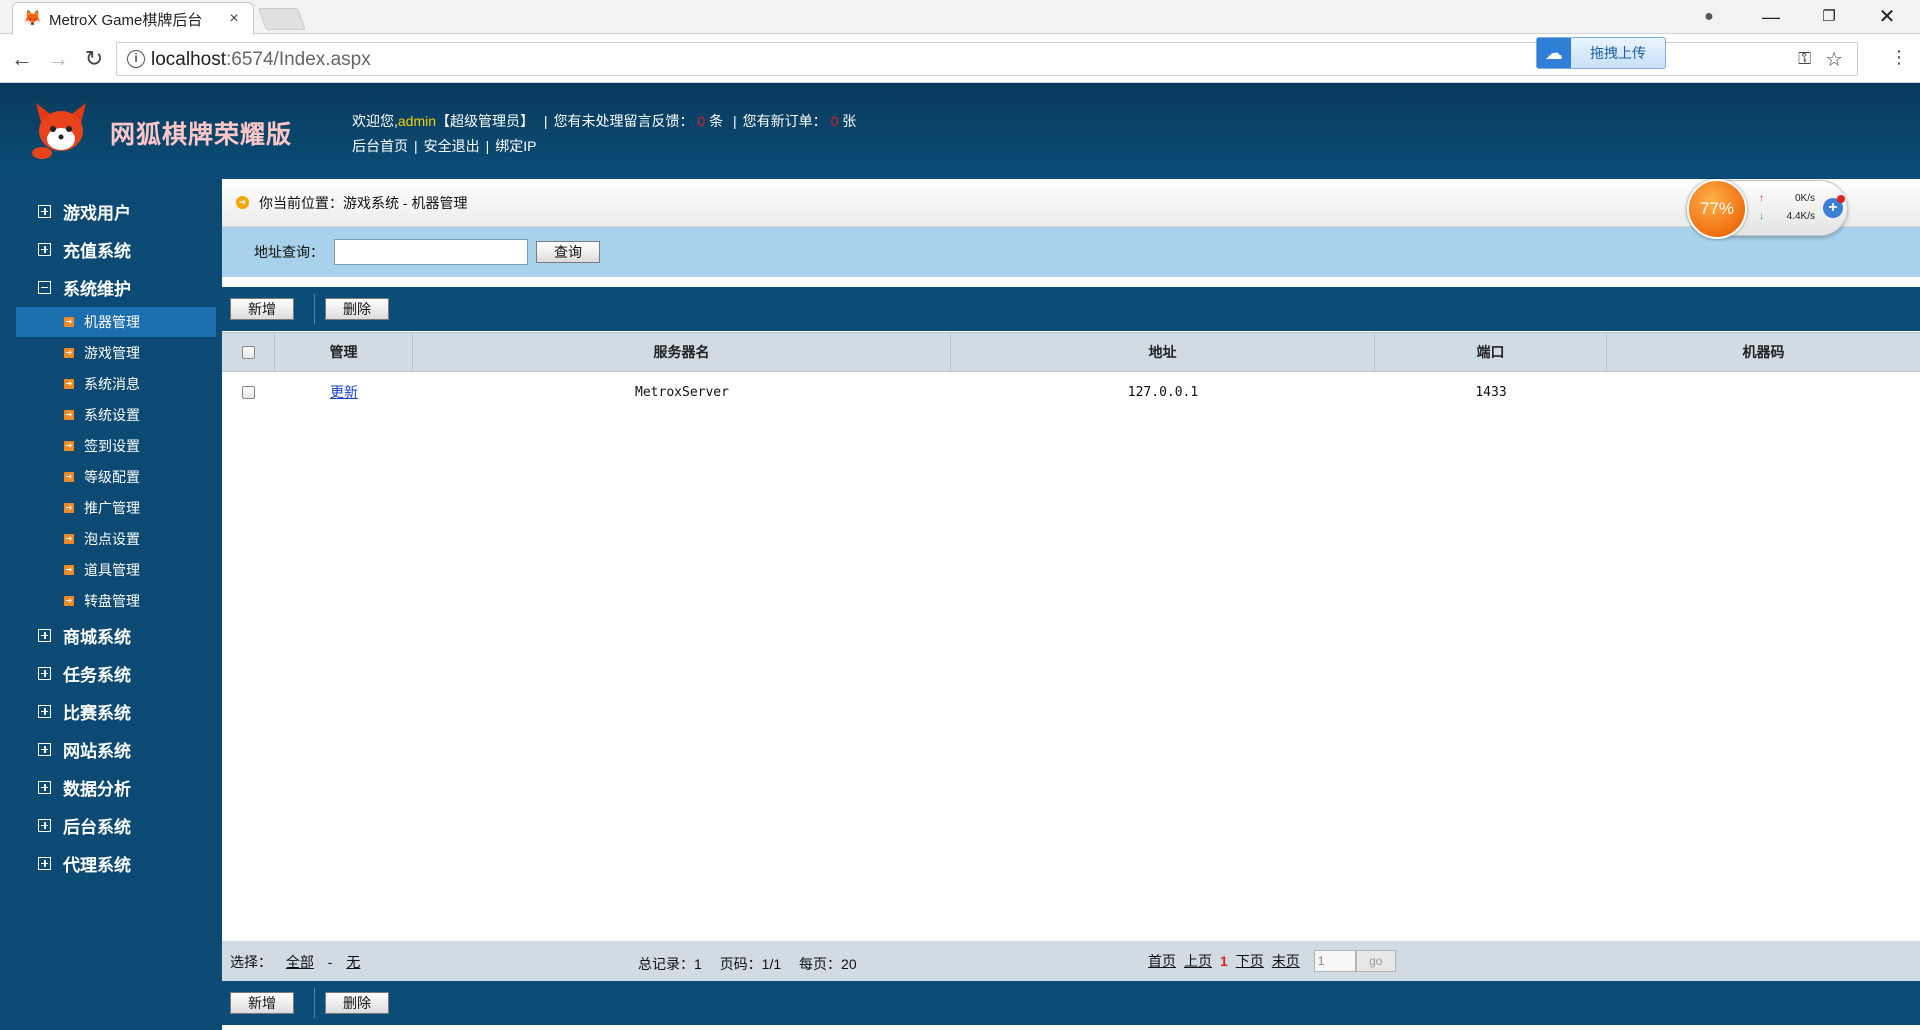 The width and height of the screenshot is (1920, 1030). What do you see at coordinates (116, 384) in the screenshot?
I see `sidebar-item-messages: ➜ 系统消息` at bounding box center [116, 384].